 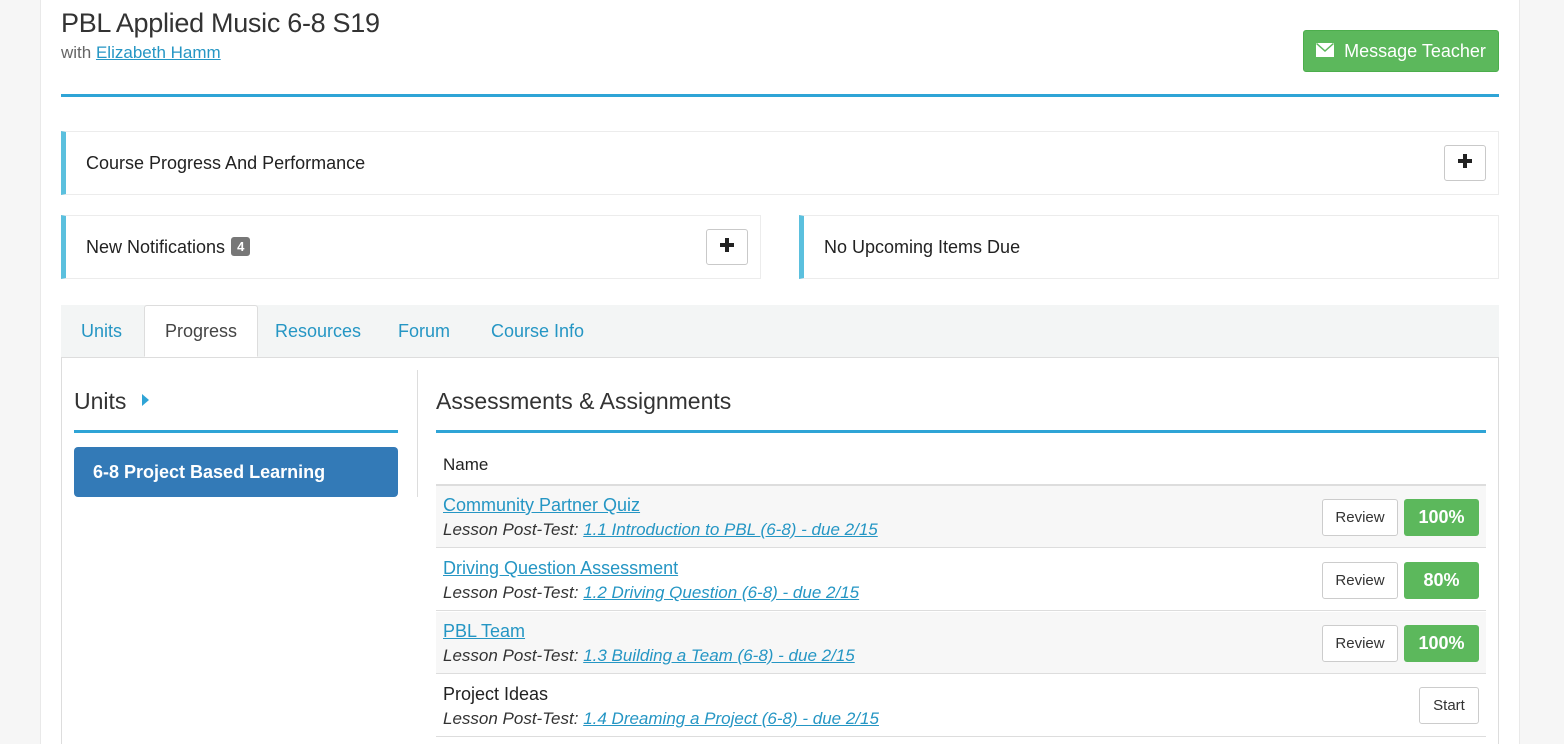 I want to click on message-teacher-button: Message Teacher, so click(x=1401, y=51).